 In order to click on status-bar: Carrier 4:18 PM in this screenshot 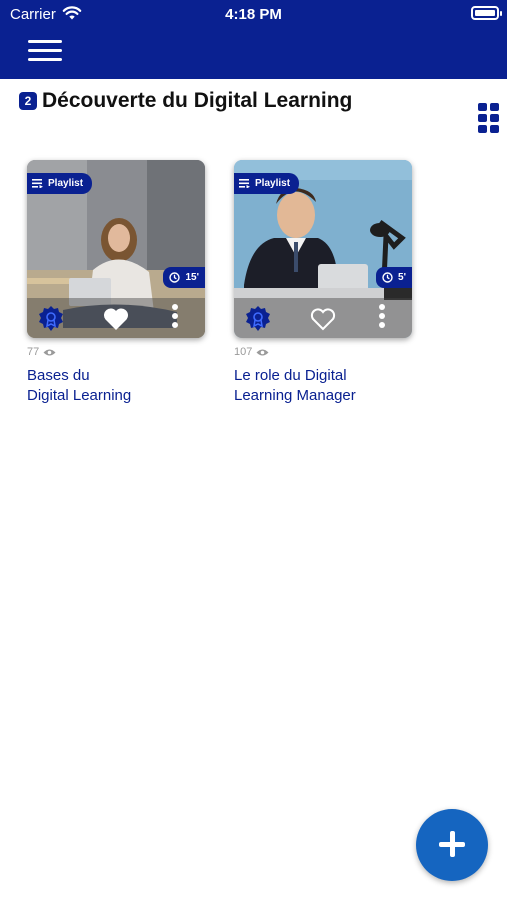, I will do `click(253, 15)`.